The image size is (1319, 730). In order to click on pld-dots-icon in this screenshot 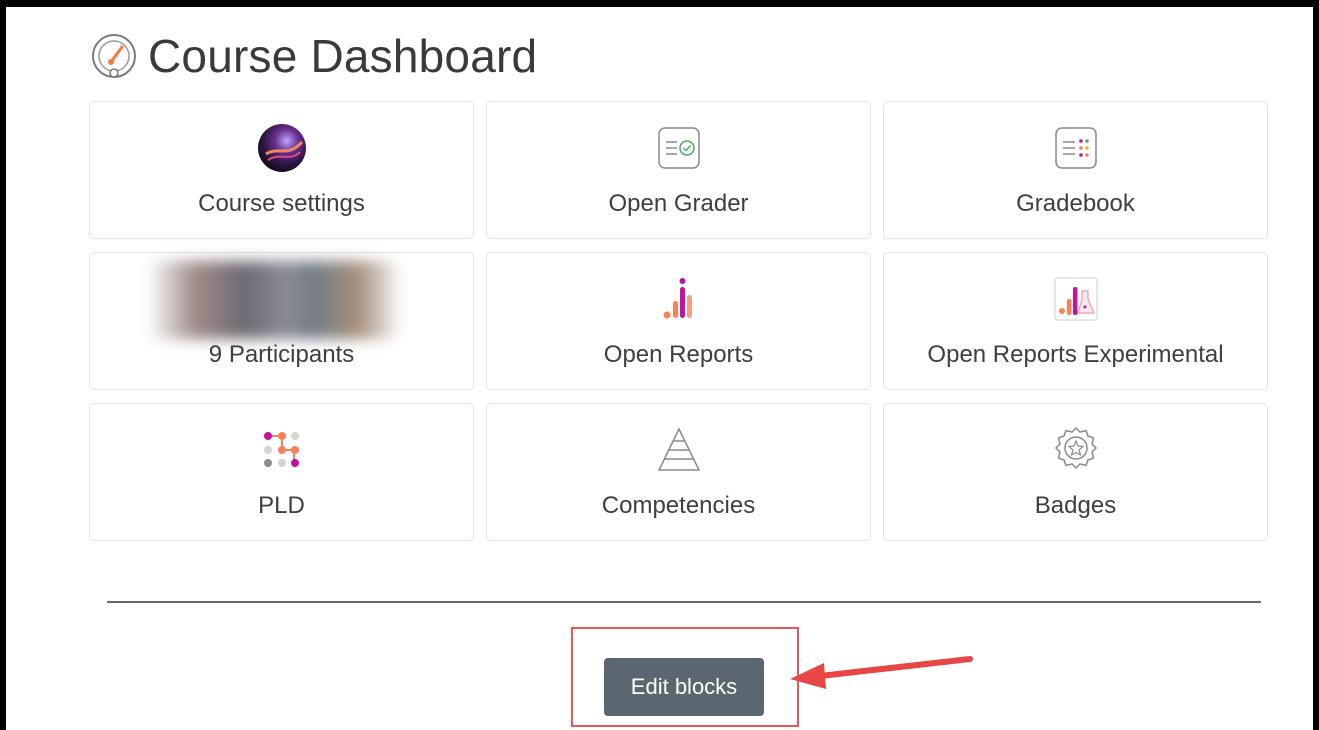, I will do `click(281, 449)`.